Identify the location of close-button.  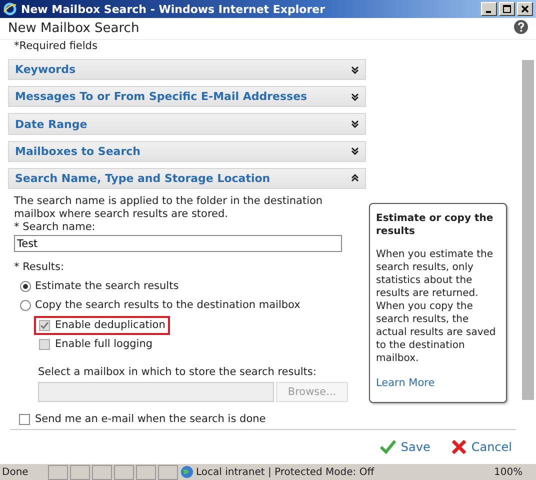
(525, 9).